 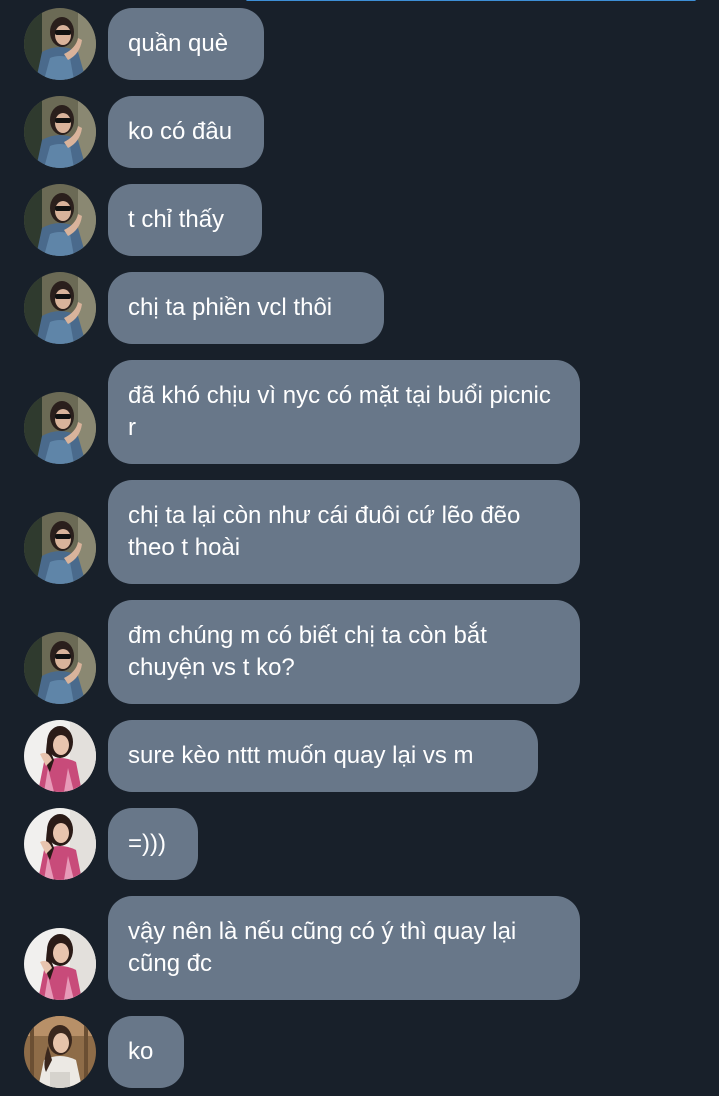 What do you see at coordinates (153, 844) in the screenshot?
I see `message-bubble: =)))` at bounding box center [153, 844].